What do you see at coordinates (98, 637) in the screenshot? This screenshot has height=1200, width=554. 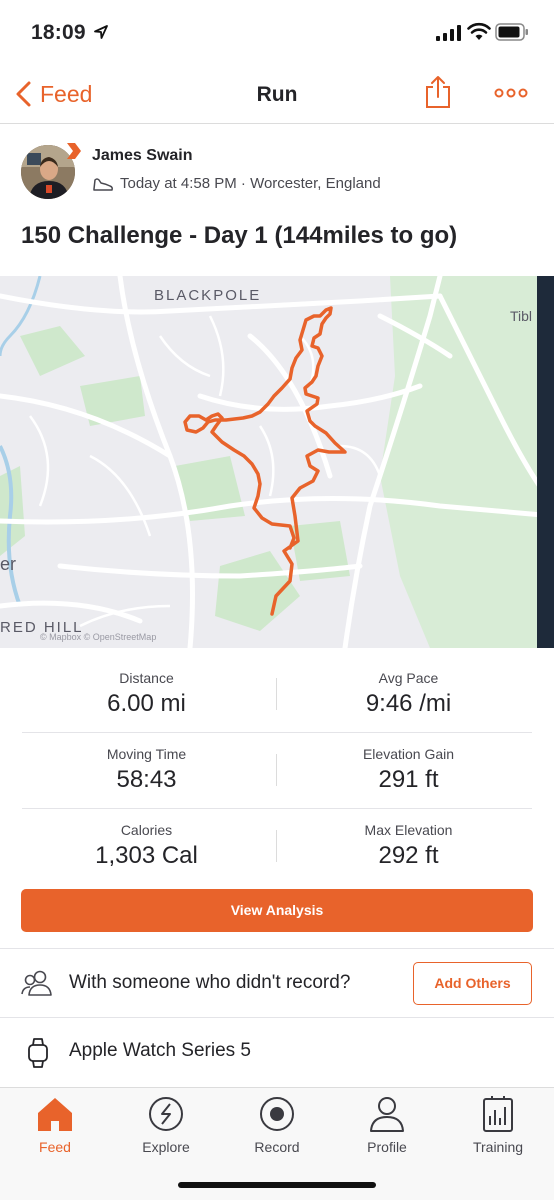 I see `map-attribution: © Mapbox © OpenStreetMap` at bounding box center [98, 637].